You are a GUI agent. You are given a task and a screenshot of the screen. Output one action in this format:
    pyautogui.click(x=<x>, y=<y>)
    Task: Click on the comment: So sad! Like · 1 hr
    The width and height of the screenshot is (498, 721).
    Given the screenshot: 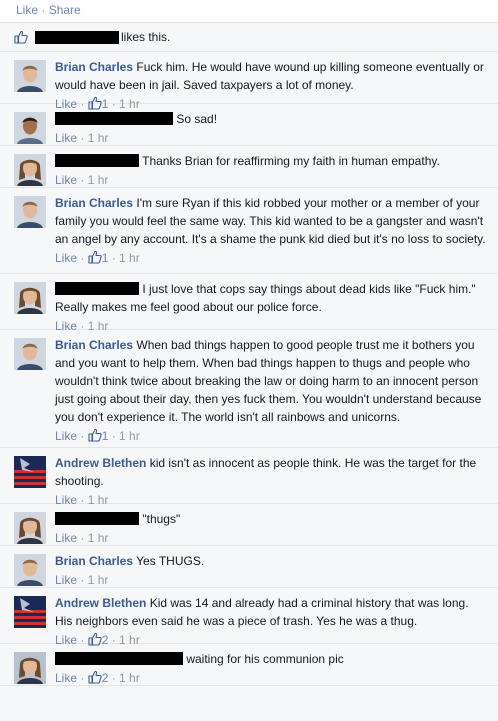 What is the action you would take?
    pyautogui.click(x=249, y=125)
    